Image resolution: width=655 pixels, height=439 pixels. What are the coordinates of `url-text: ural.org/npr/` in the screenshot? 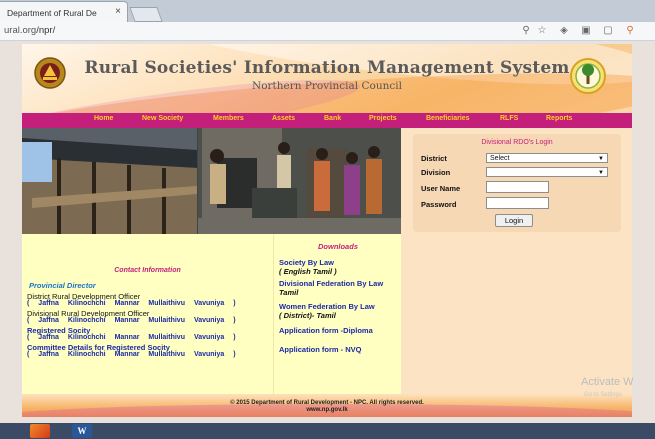 It's located at (29, 30).